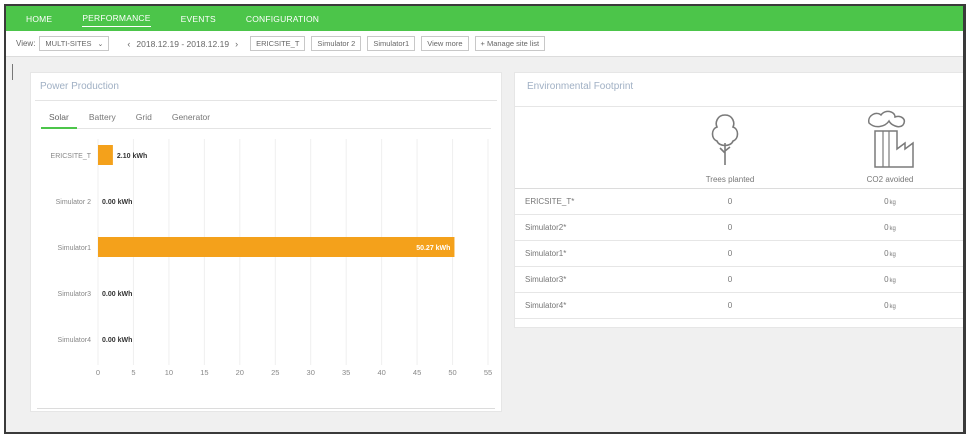 This screenshot has width=970, height=436. Describe the element at coordinates (311, 372) in the screenshot. I see `x-tick-label: 30` at that location.